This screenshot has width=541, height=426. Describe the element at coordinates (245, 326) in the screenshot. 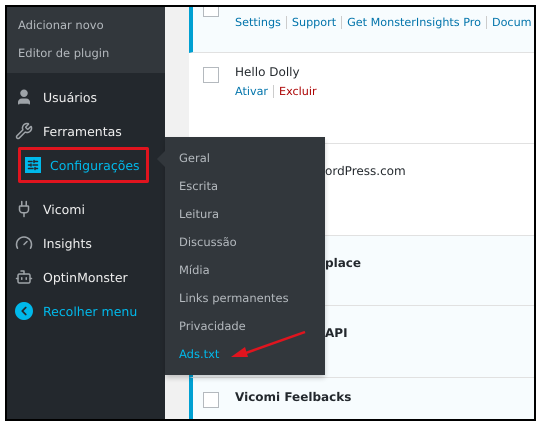

I see `flyout-item: Privacidade` at that location.